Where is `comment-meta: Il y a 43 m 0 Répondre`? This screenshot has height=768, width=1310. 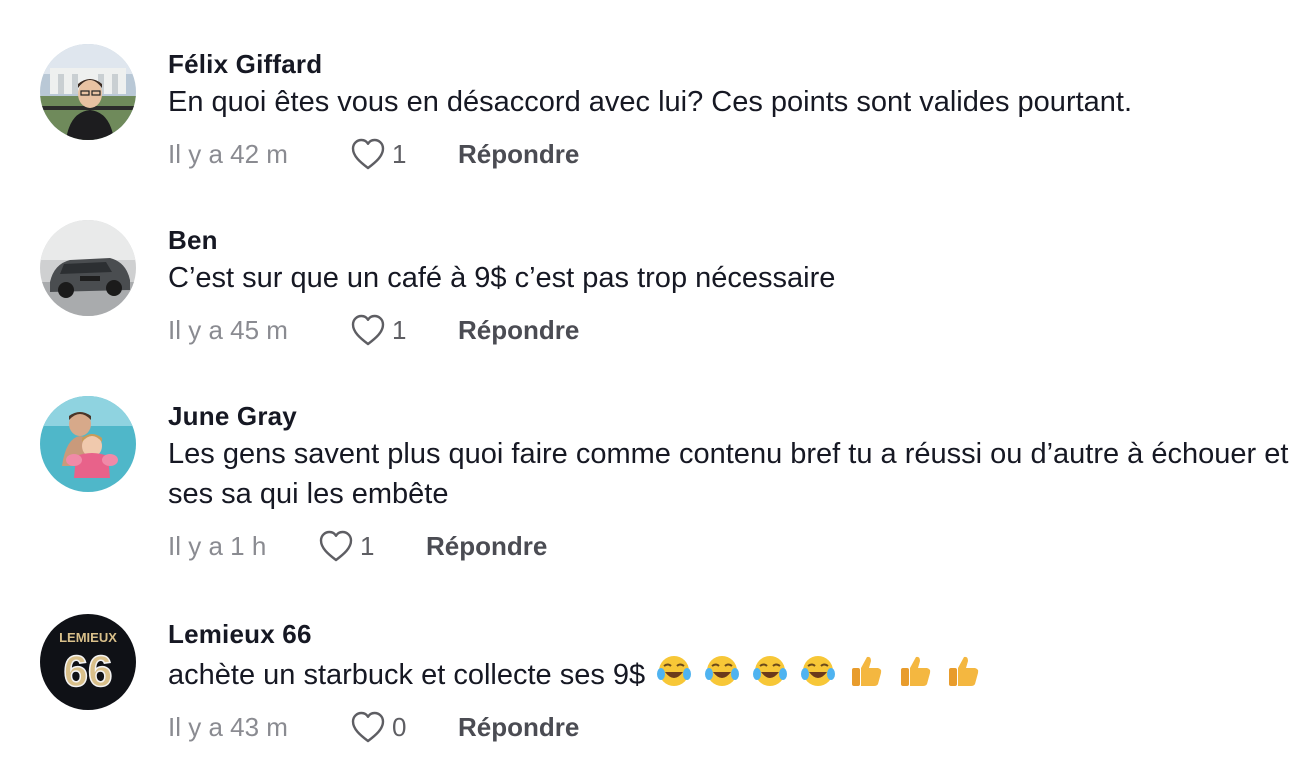
comment-meta: Il y a 43 m 0 Répondre is located at coordinates (731, 727).